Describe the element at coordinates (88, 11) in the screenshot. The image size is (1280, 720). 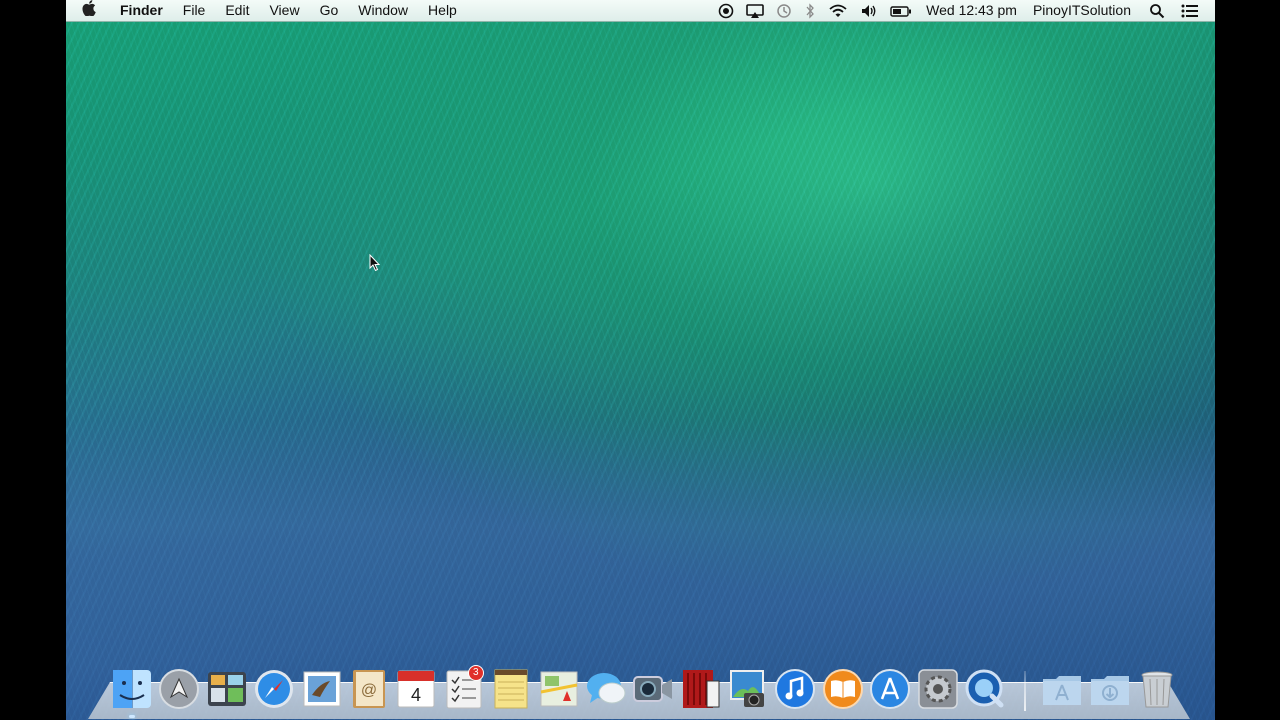
I see `apple-menu-icon` at that location.